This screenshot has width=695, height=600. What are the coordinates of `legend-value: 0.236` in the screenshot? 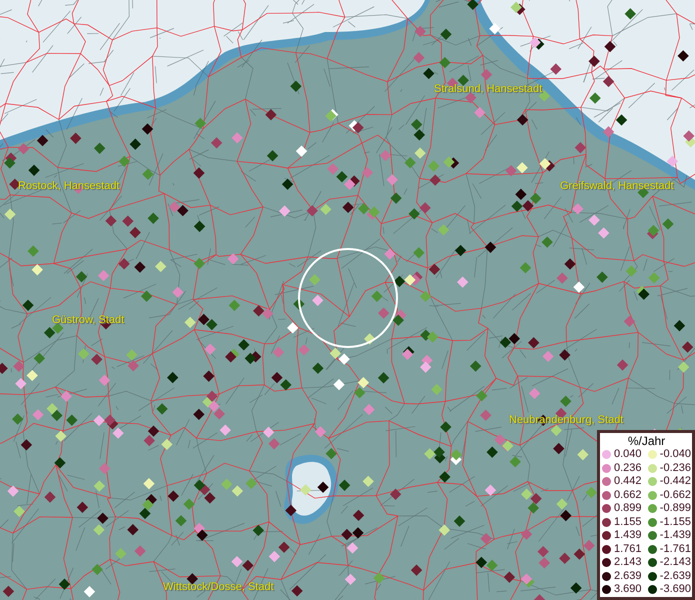 It's located at (628, 468).